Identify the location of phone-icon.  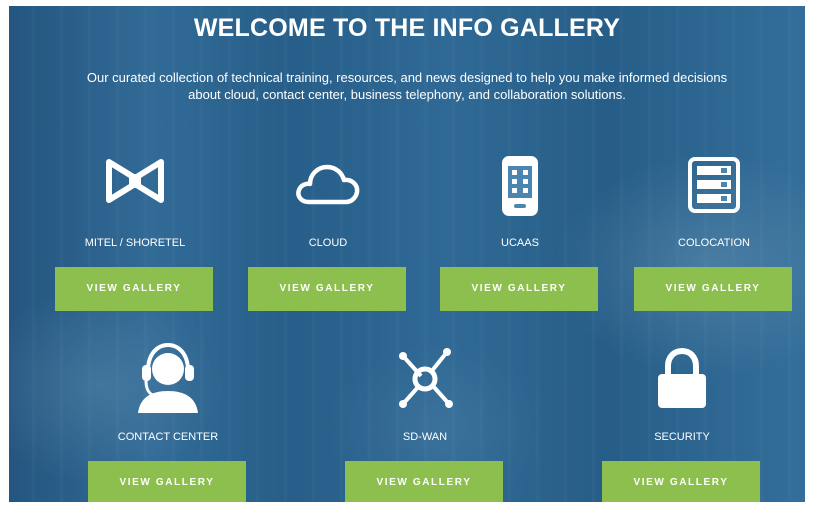
(520, 186).